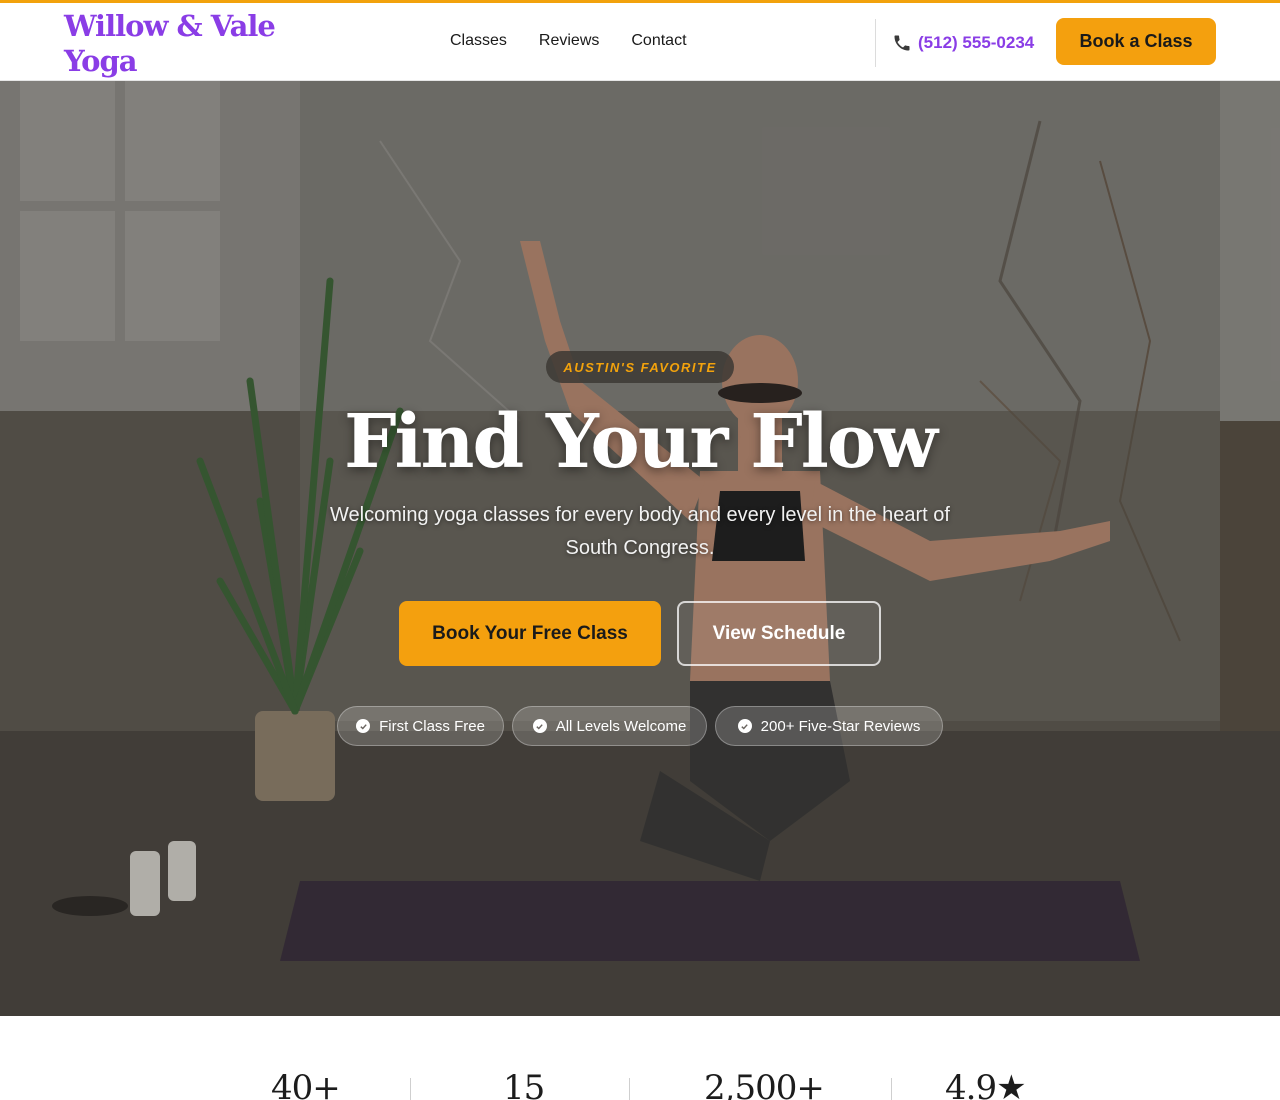 Image resolution: width=1280 pixels, height=1100 pixels. What do you see at coordinates (179, 44) in the screenshot?
I see `brand-logo: Willow & Vale Yoga` at bounding box center [179, 44].